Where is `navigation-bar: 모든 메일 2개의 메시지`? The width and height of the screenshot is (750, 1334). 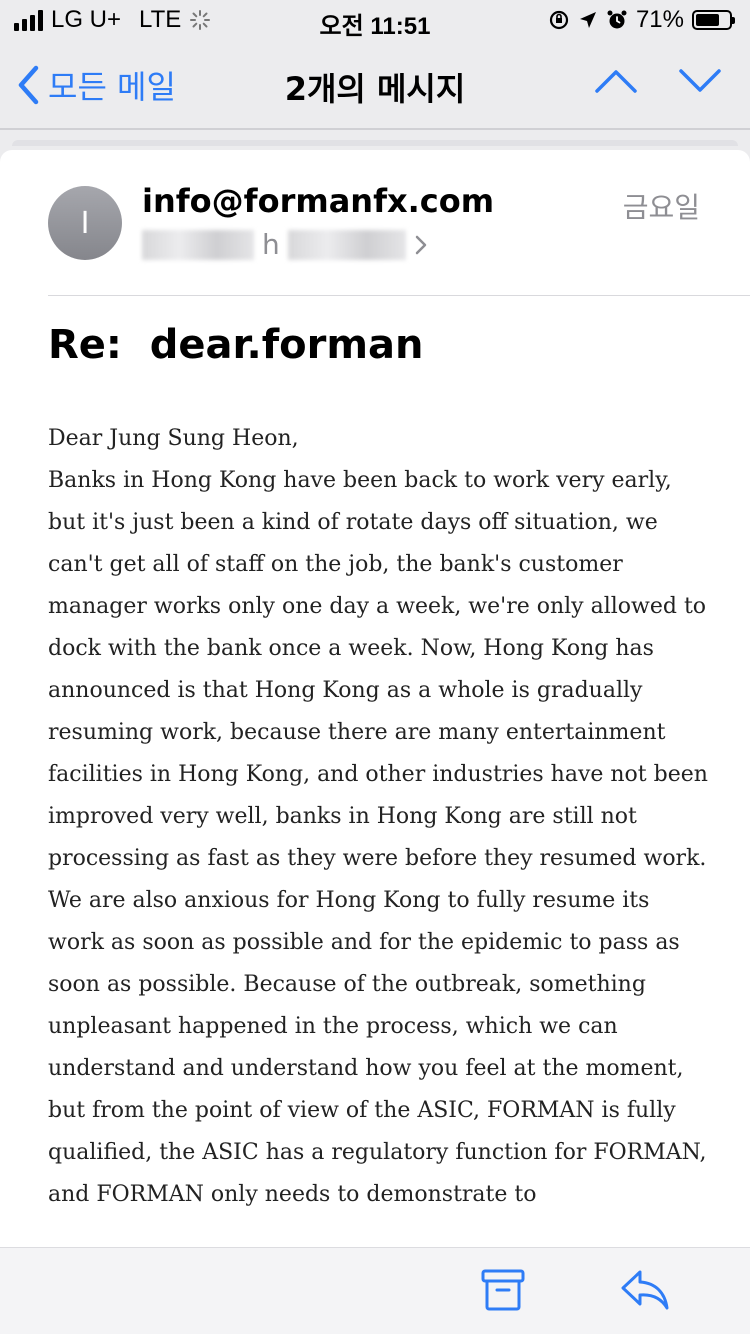 navigation-bar: 모든 메일 2개의 메시지 is located at coordinates (375, 85).